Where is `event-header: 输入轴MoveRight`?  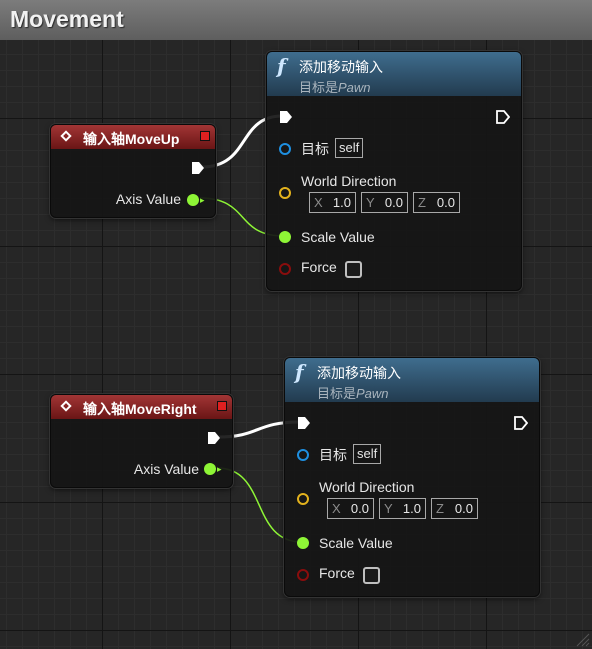
event-header: 输入轴MoveRight is located at coordinates (141, 407).